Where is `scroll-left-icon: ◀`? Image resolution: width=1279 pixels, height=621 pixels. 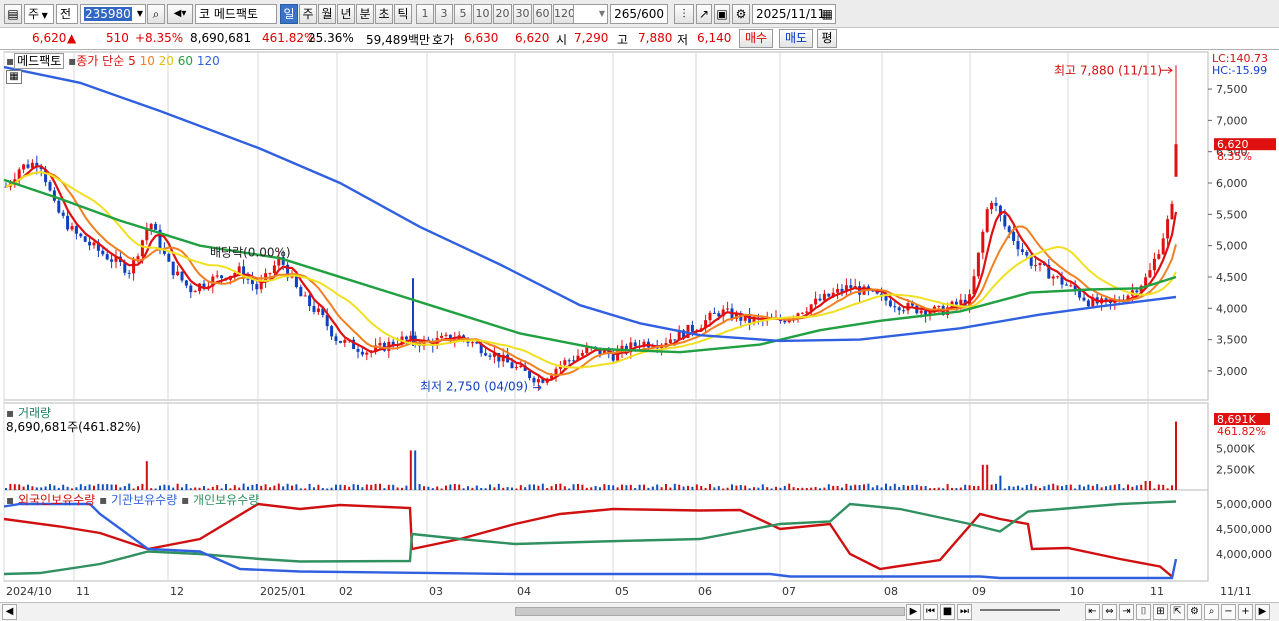 scroll-left-icon: ◀ is located at coordinates (9, 612).